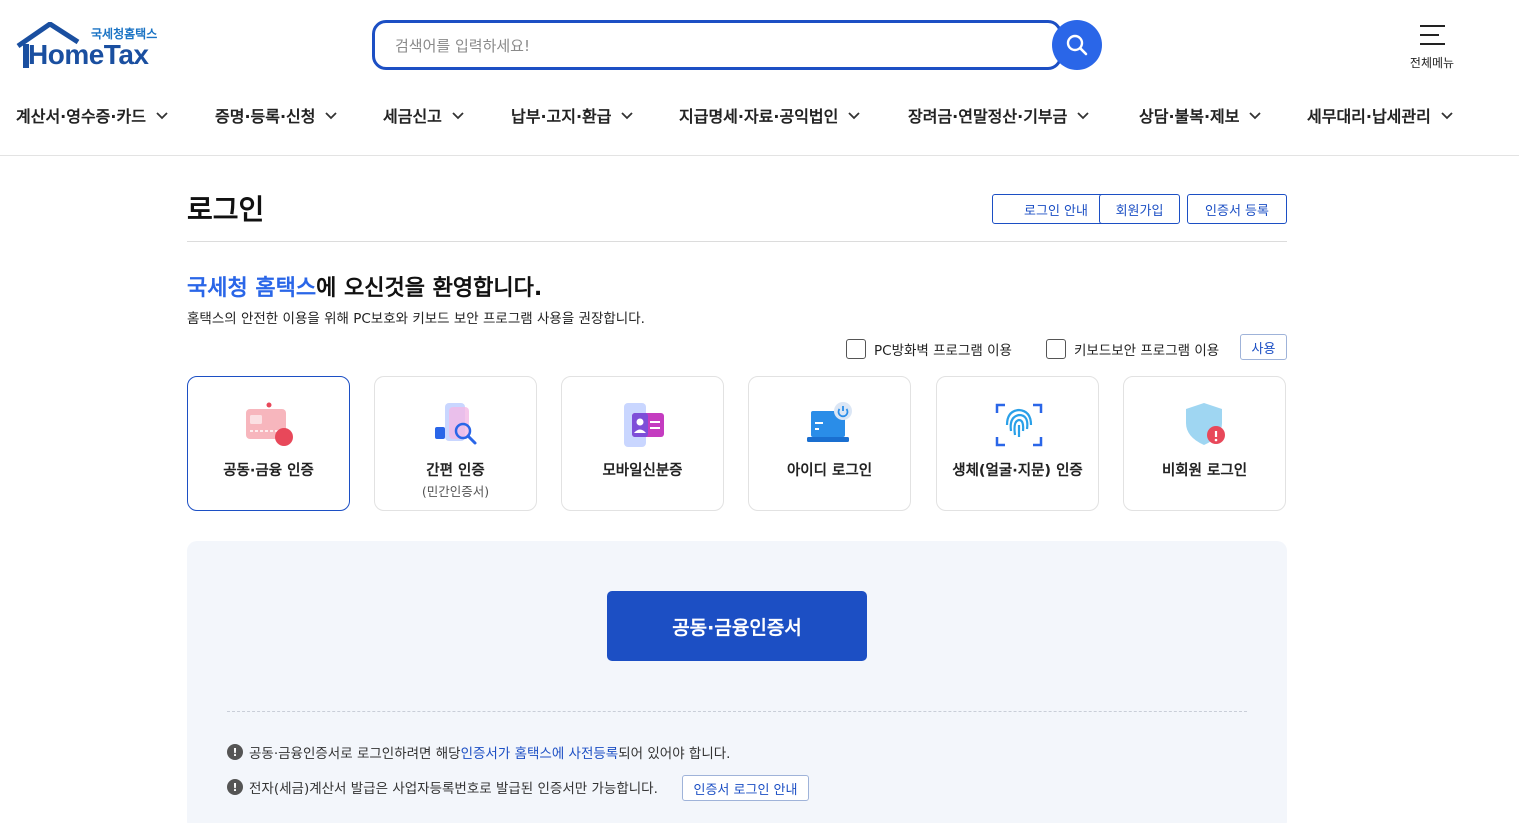  What do you see at coordinates (429, 288) in the screenshot?
I see `welcome-text: 에 오신것을 환영합니다.` at bounding box center [429, 288].